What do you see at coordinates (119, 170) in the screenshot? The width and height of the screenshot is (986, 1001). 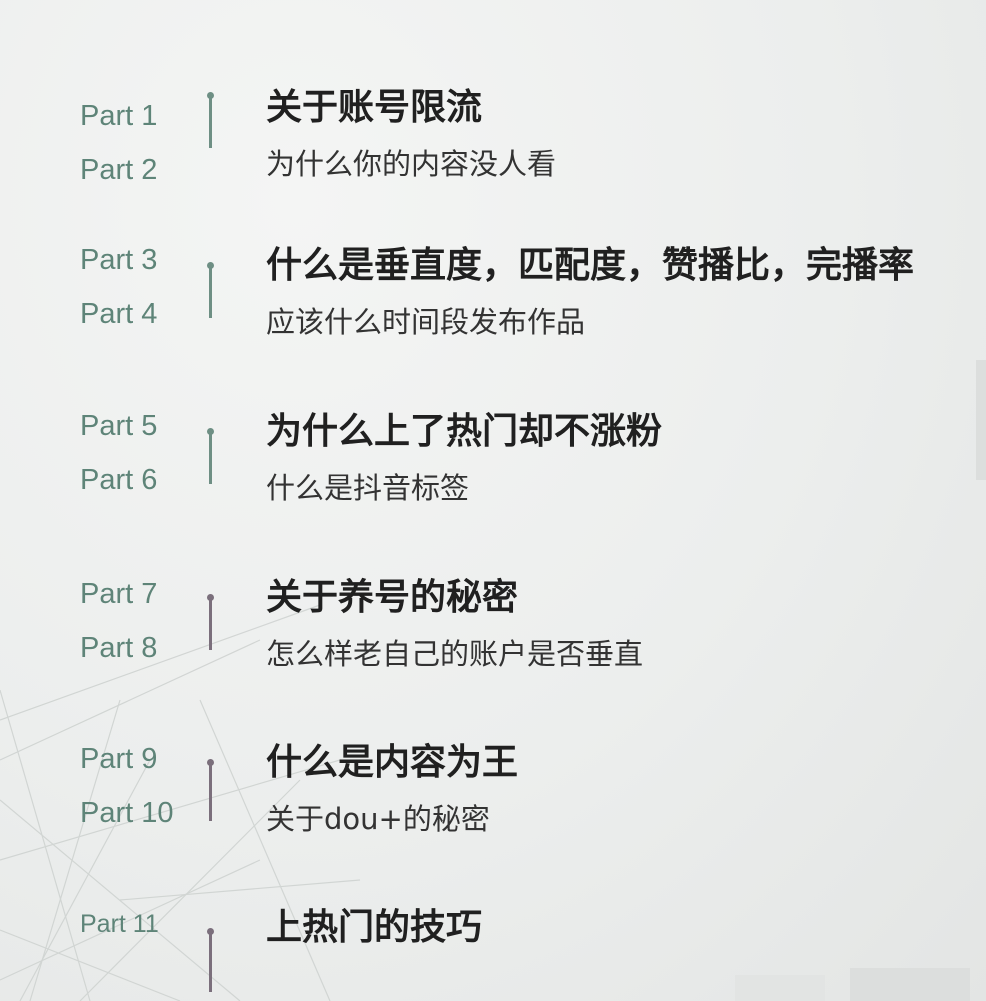 I see `part-label: Part 2` at bounding box center [119, 170].